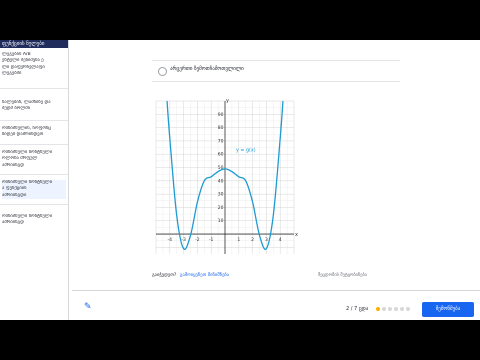 The height and width of the screenshot is (360, 480). Describe the element at coordinates (170, 240) in the screenshot. I see `x-tick-label: -4` at that location.